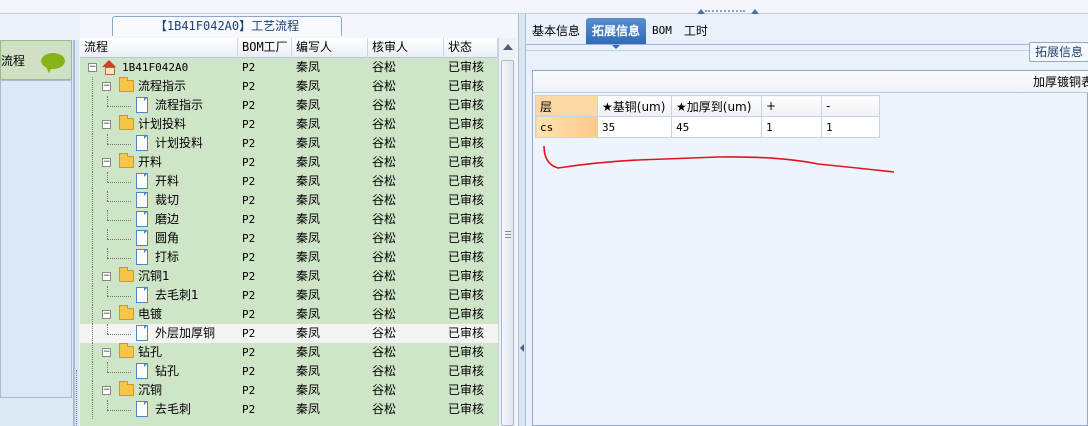 This screenshot has height=426, width=1088. What do you see at coordinates (289, 238) in the screenshot?
I see `tree-row: 圆角 P2 秦凤 谷松 已审核` at bounding box center [289, 238].